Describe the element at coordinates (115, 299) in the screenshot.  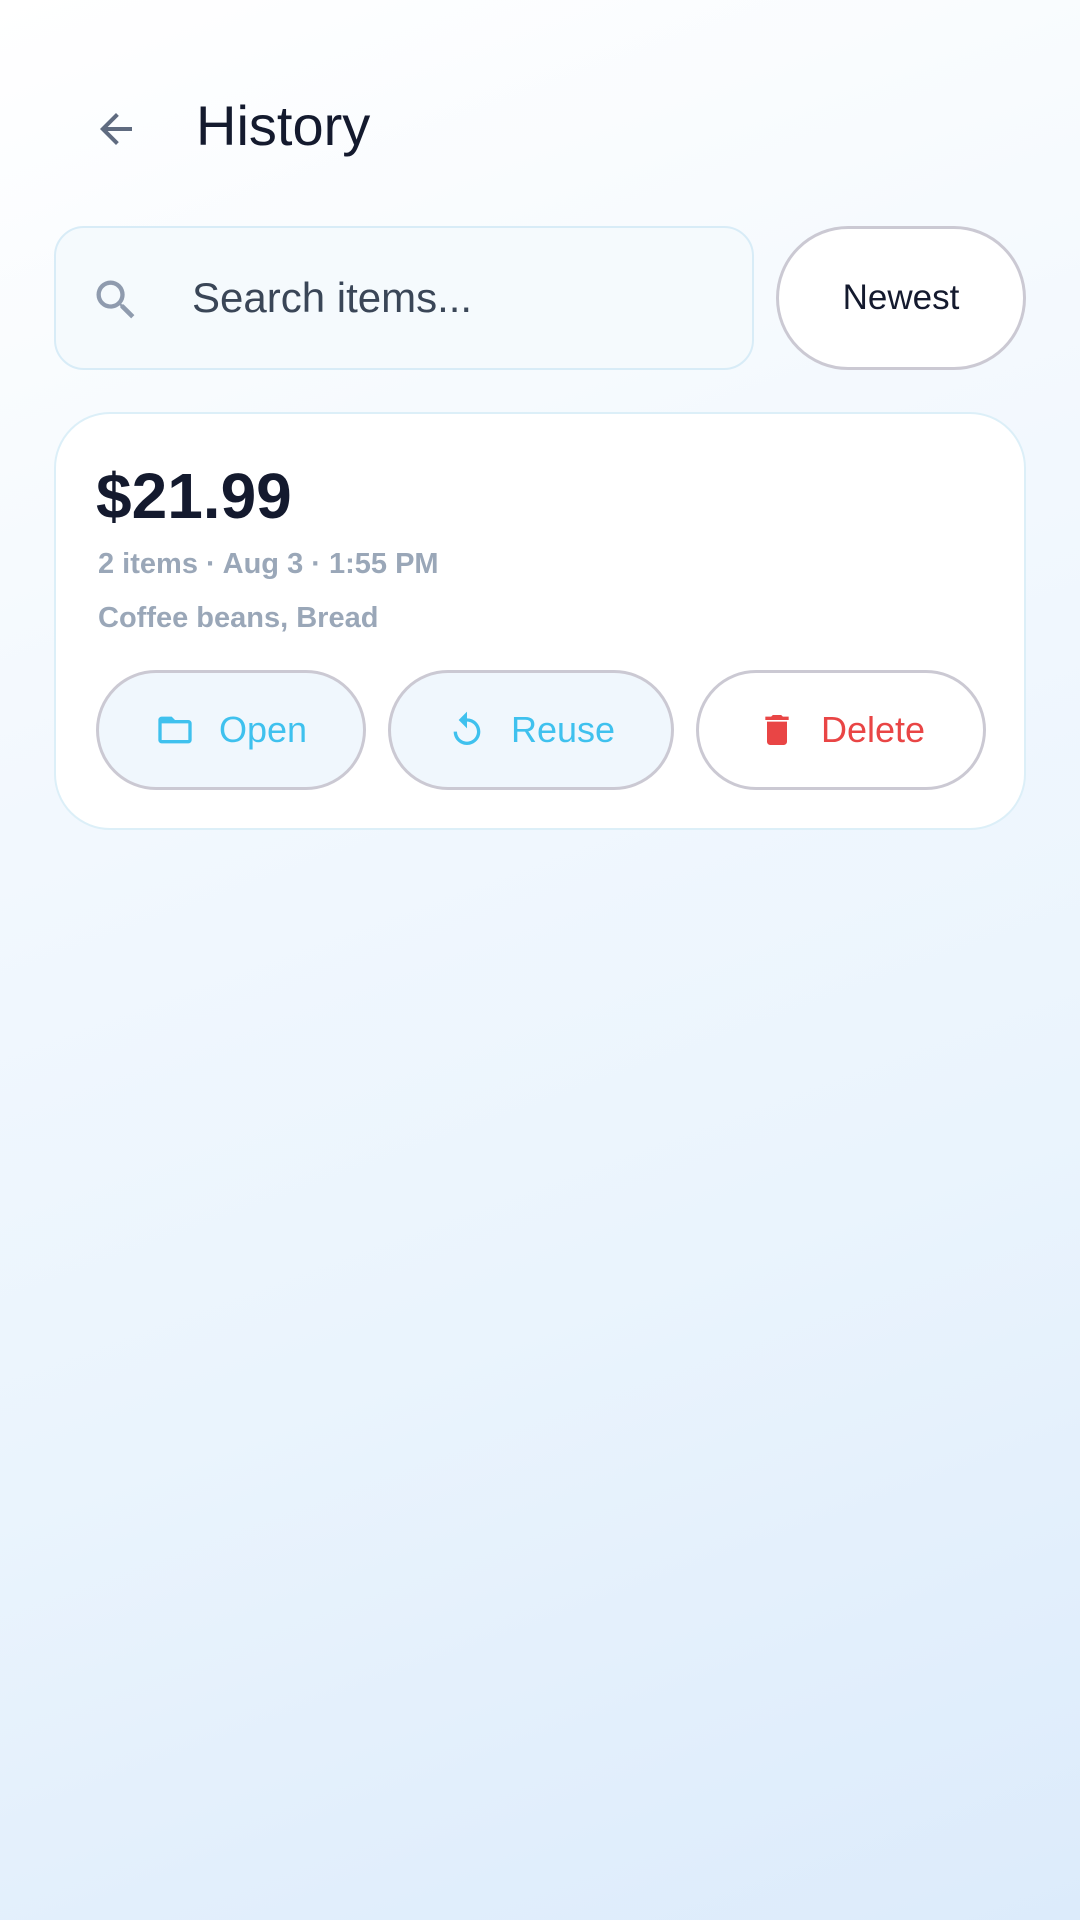
I see `search-icon` at that location.